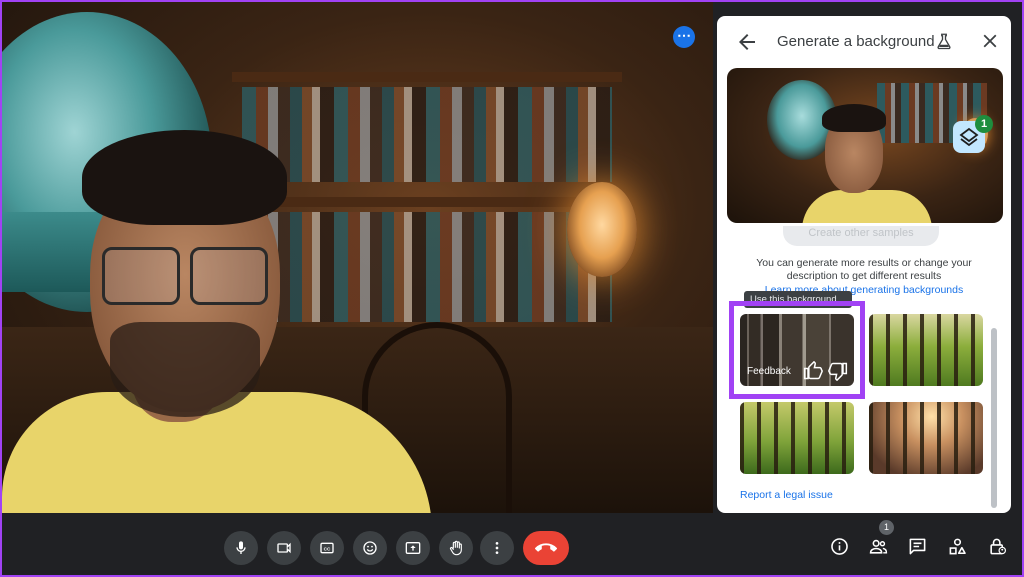 This screenshot has height=577, width=1024. What do you see at coordinates (786, 495) in the screenshot?
I see `report-legal-issue-link: Report a legal issue` at bounding box center [786, 495].